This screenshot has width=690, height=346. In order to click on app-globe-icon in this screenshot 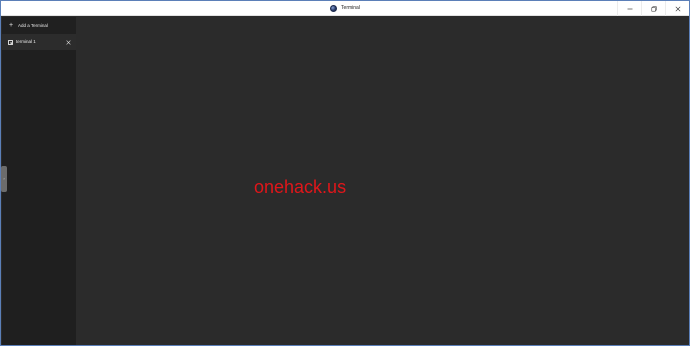, I will do `click(334, 8)`.